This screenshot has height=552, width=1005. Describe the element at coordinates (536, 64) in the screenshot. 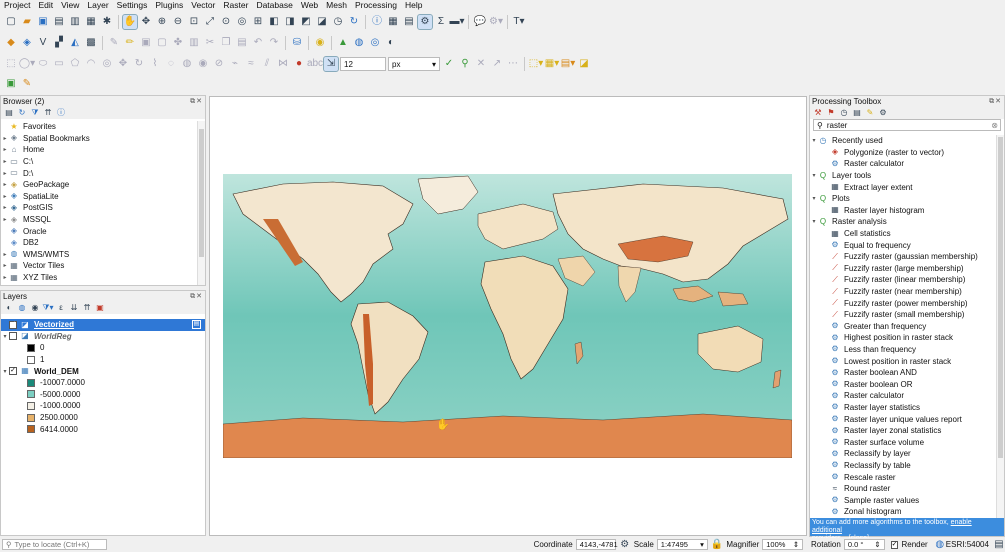

I see `select-features-icon: ⬚▾` at that location.